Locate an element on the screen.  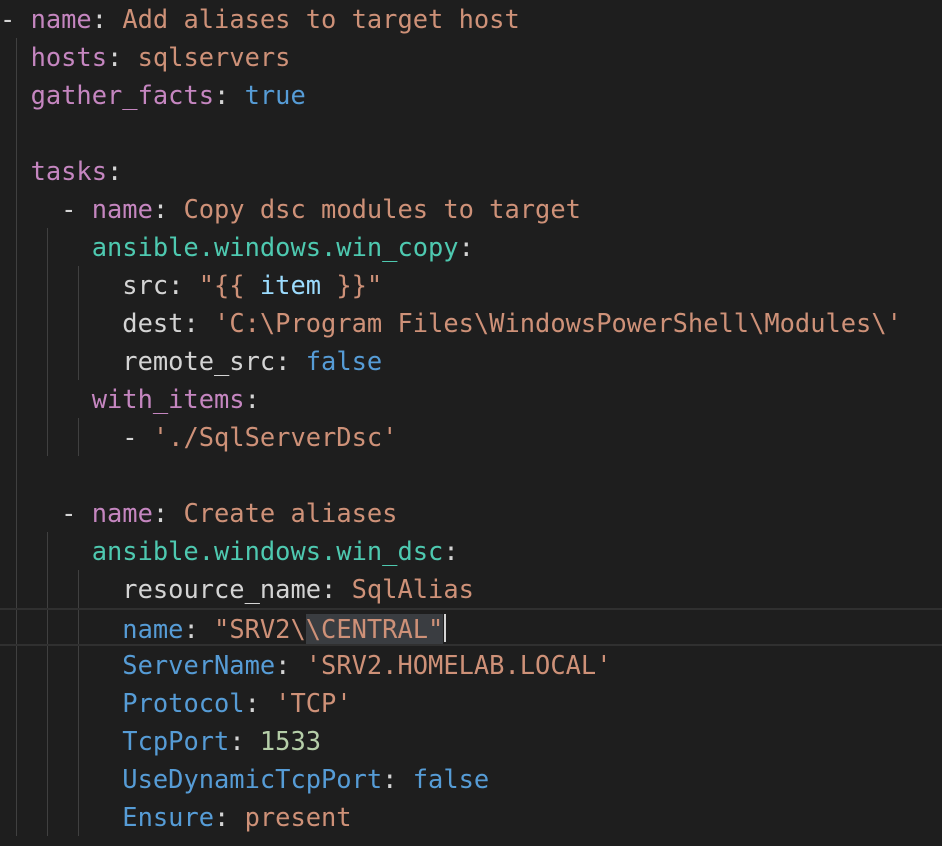
code-token: item is located at coordinates (290, 285).